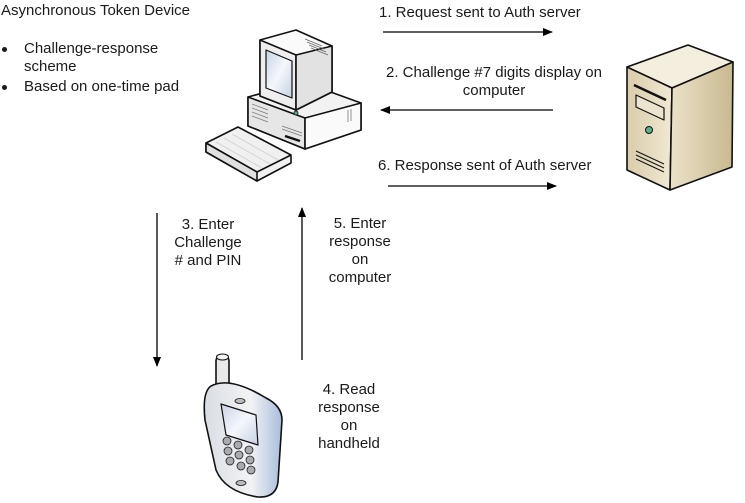  What do you see at coordinates (680, 117) in the screenshot?
I see `tower-server-icon` at bounding box center [680, 117].